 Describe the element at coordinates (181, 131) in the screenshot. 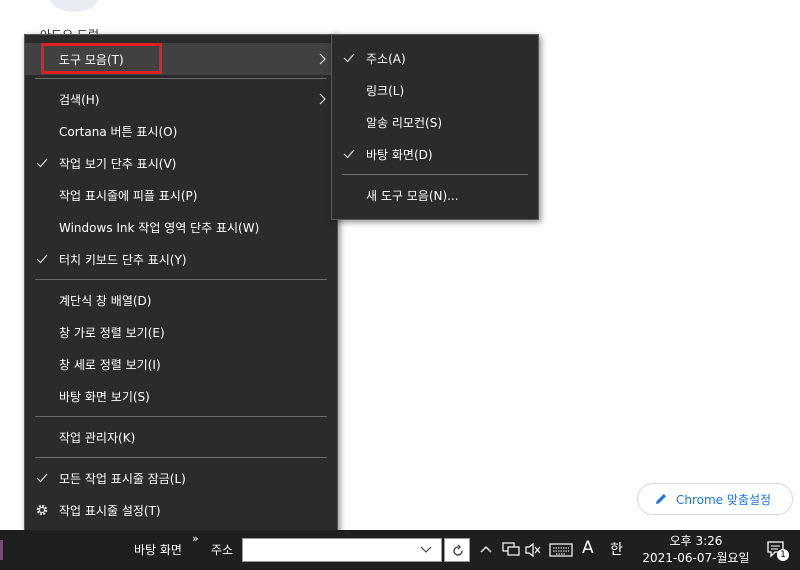

I see `menu-item-cortana: Cortana 버튼 표시(O)` at that location.